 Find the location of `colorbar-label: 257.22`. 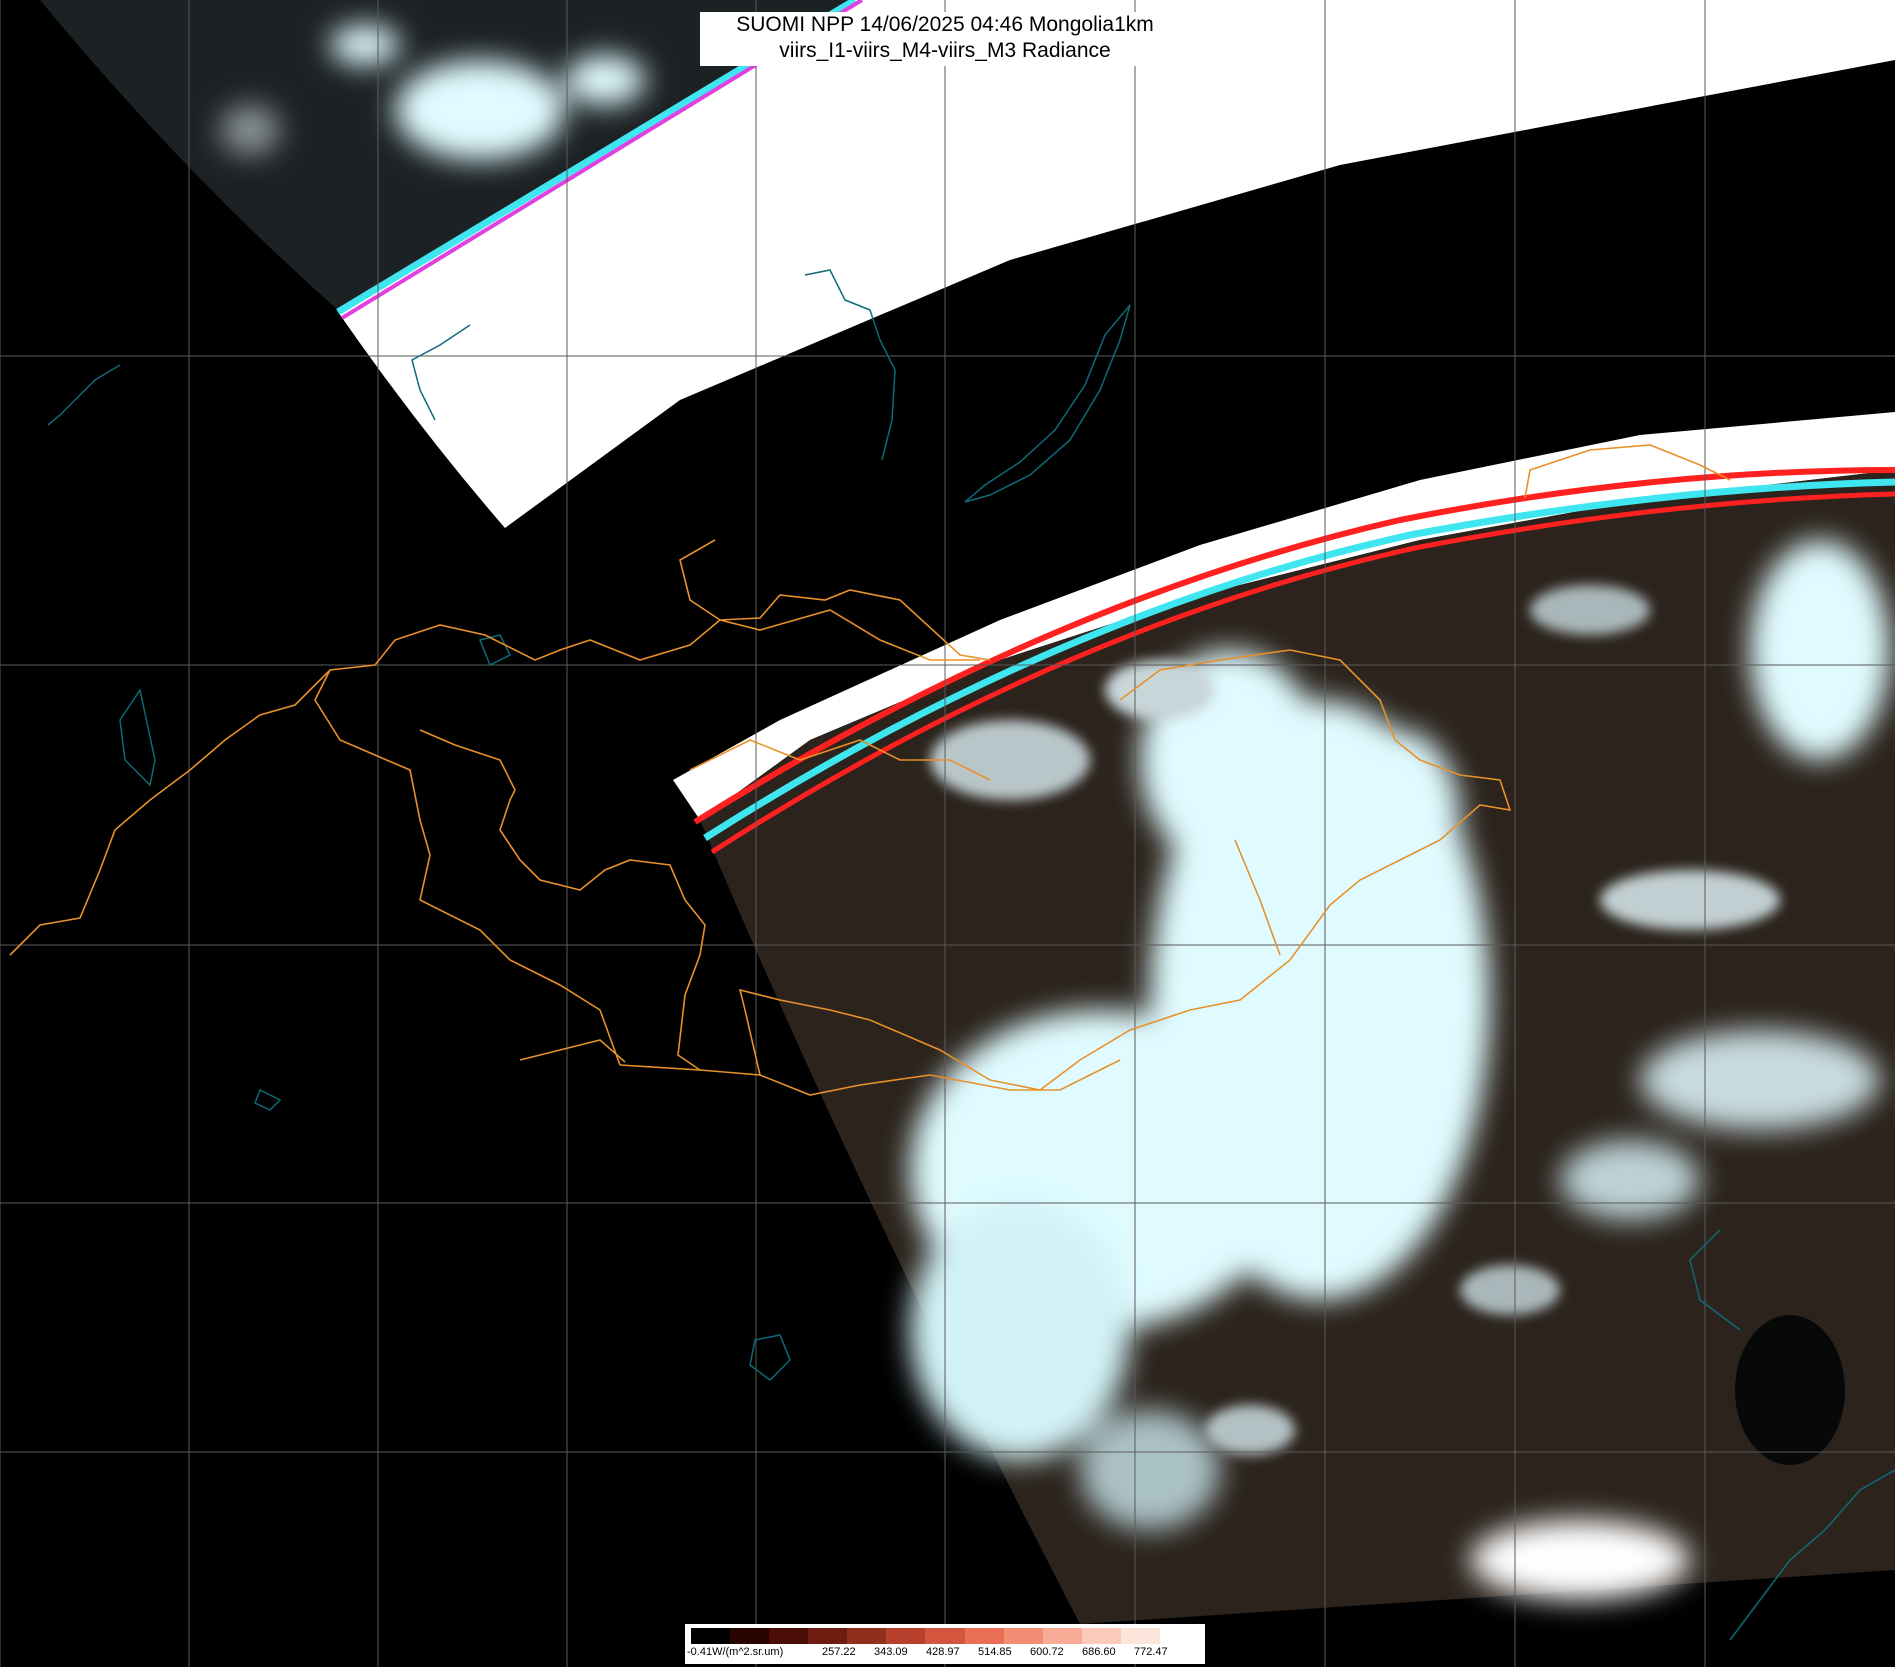

colorbar-label: 257.22 is located at coordinates (839, 1652).